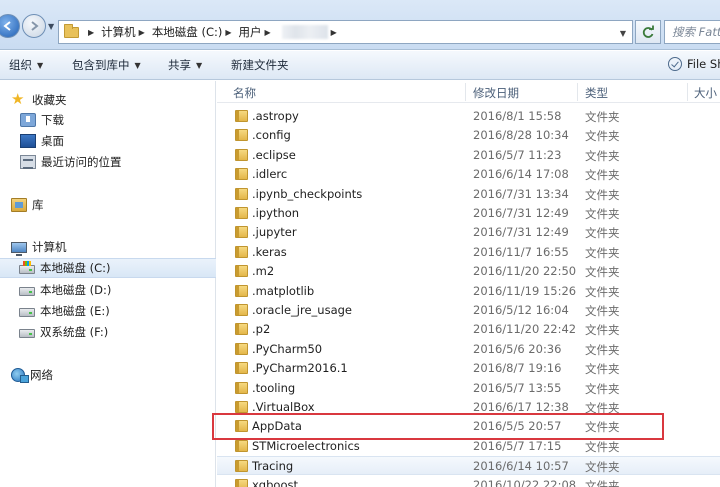 Image resolution: width=720 pixels, height=487 pixels. I want to click on nav-drive-e: 本地磁盘 (E:), so click(108, 311).